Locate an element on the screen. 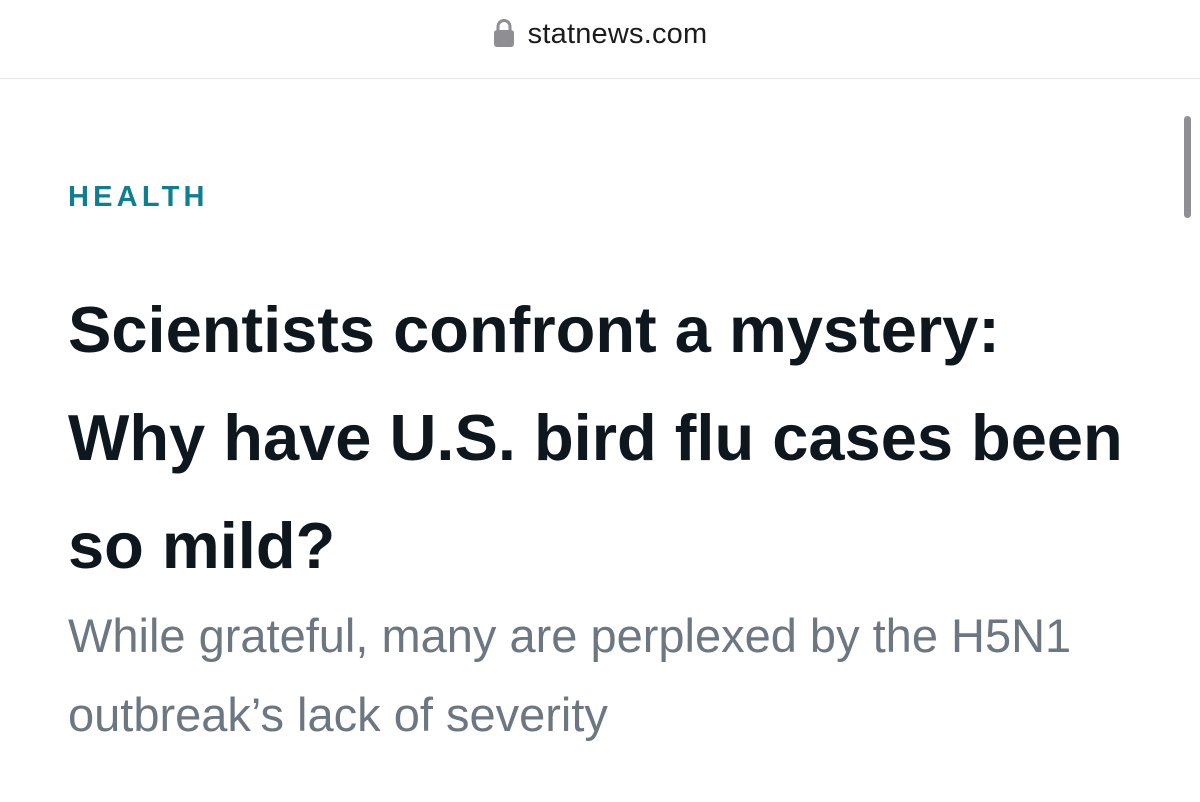  category-label: HEALTH is located at coordinates (138, 197).